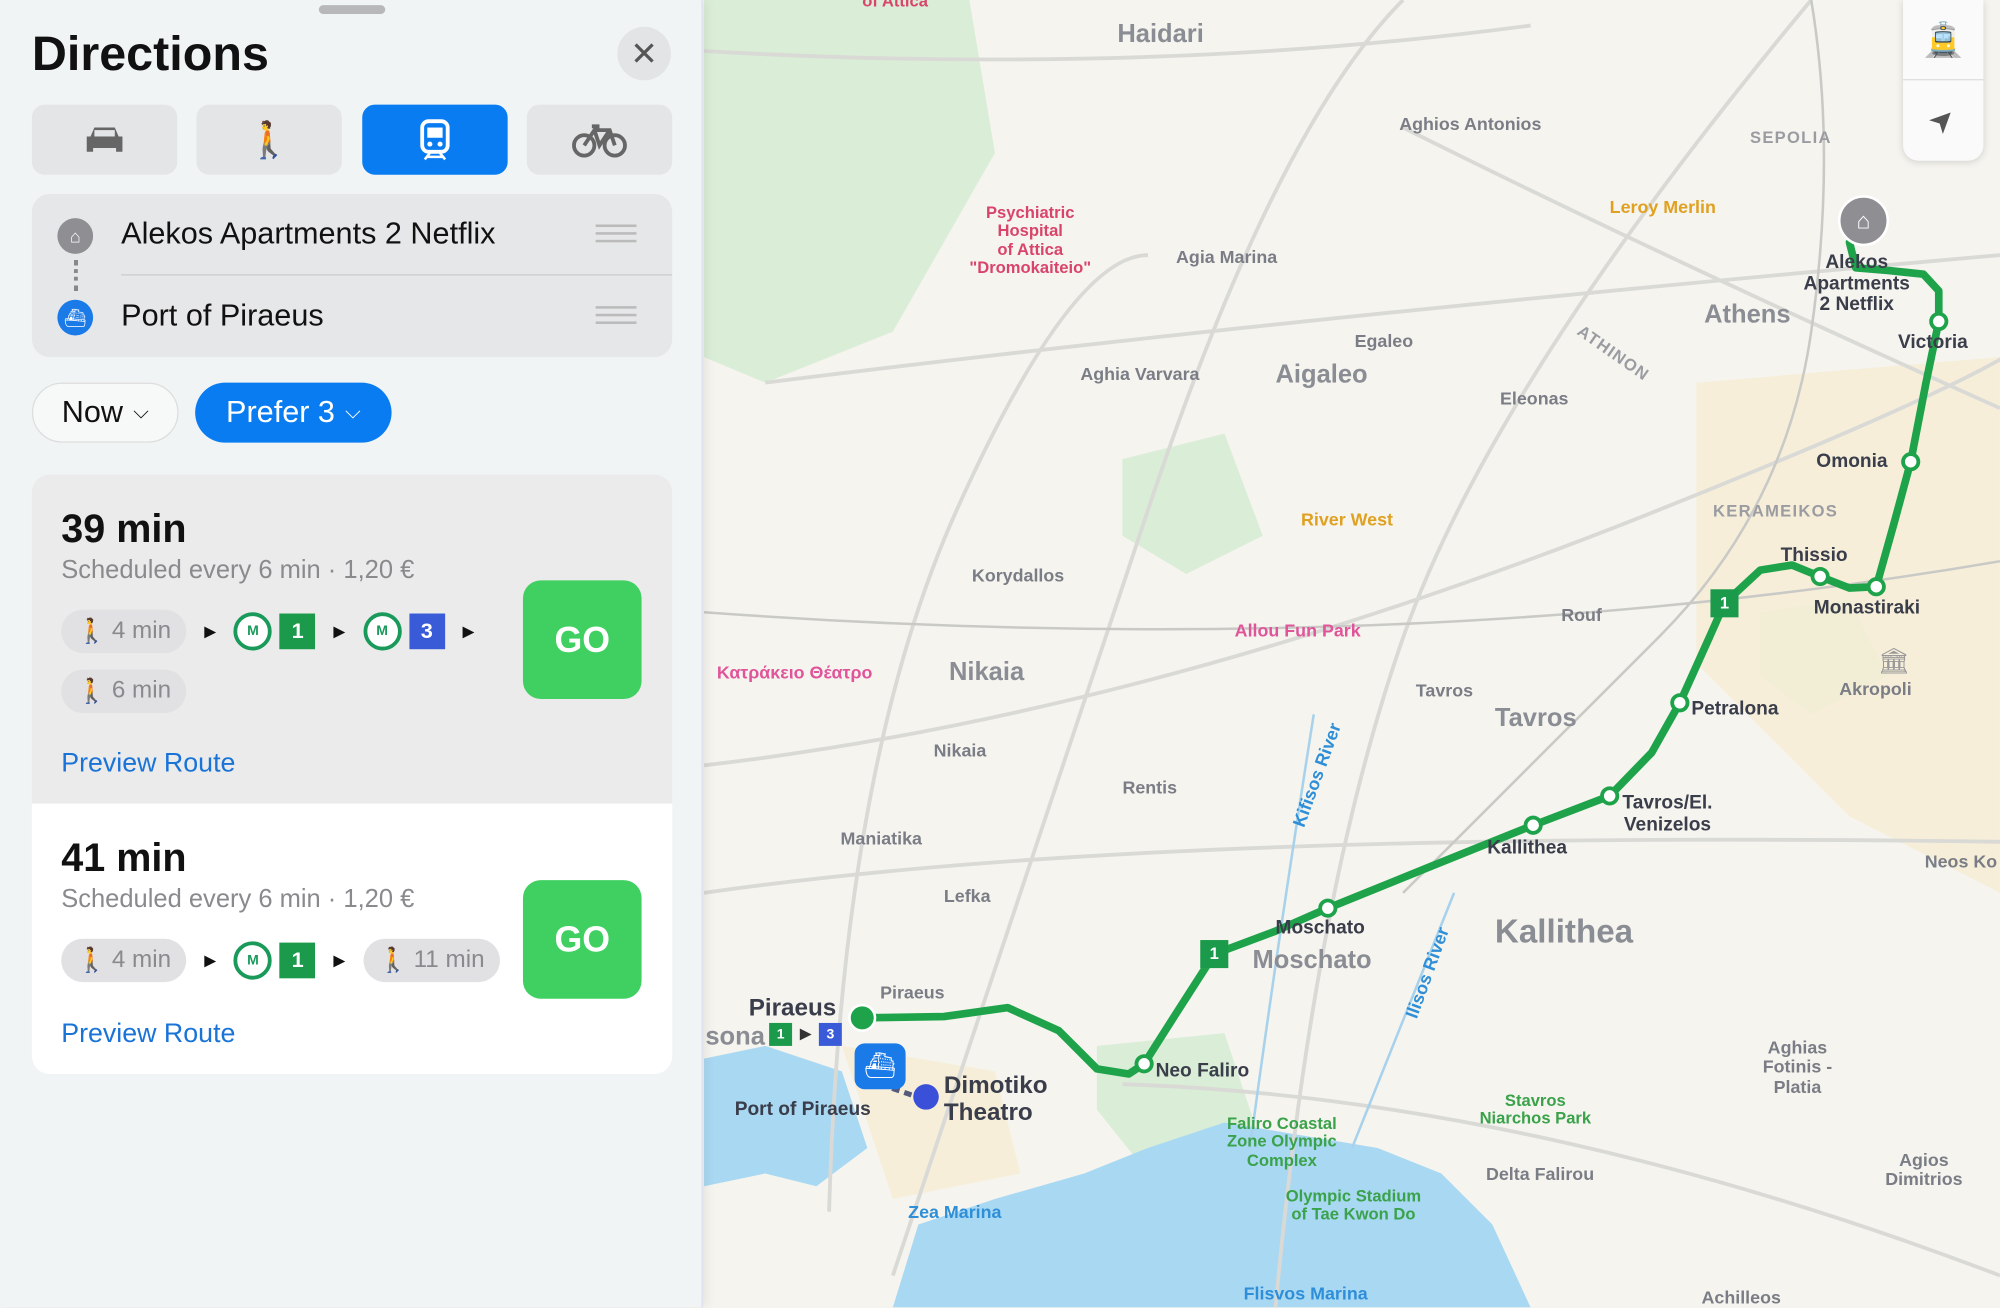 This screenshot has width=2000, height=1308. What do you see at coordinates (795, 672) in the screenshot?
I see `map-label: Κατράκειο Θέατρο` at bounding box center [795, 672].